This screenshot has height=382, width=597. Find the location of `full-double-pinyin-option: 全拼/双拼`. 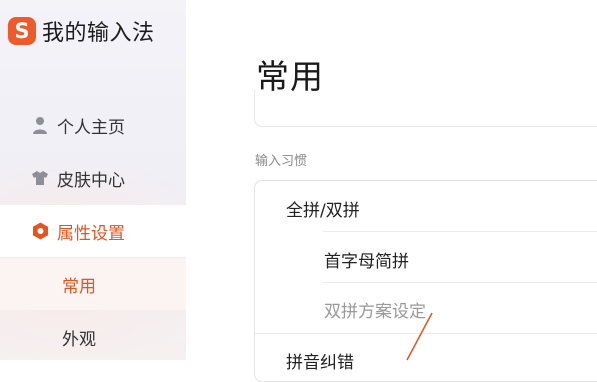

full-double-pinyin-option: 全拼/双拼 is located at coordinates (323, 208).